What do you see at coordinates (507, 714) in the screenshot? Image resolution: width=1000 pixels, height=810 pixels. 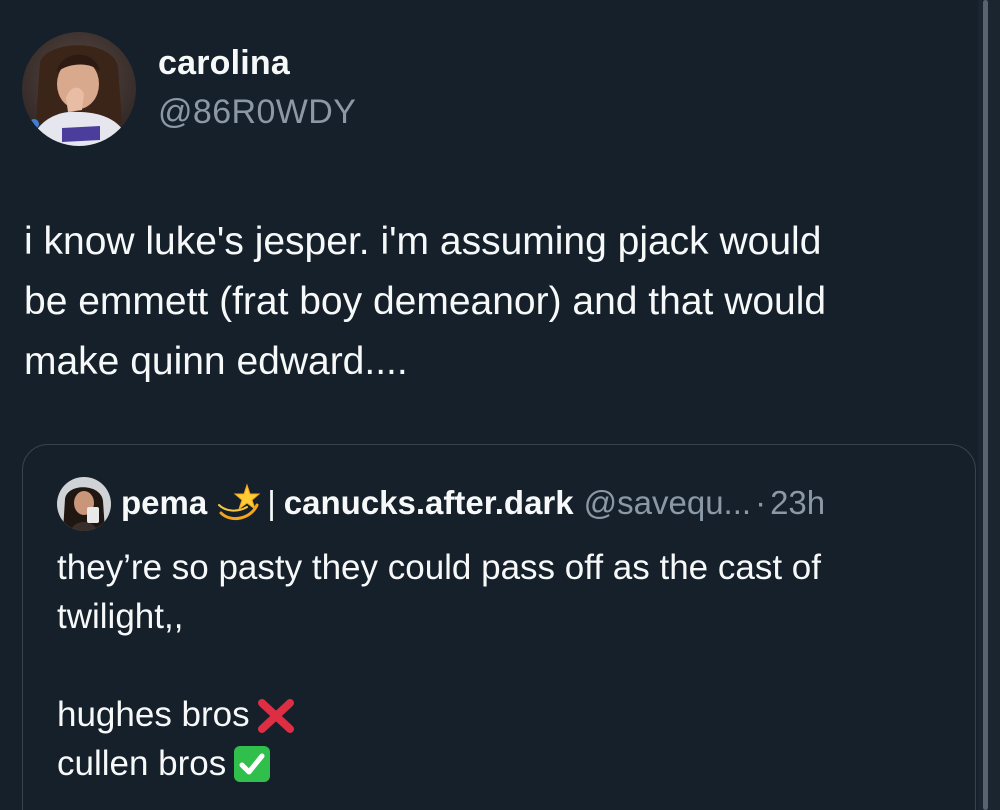 I see `quoted-text-line: hughes bros` at bounding box center [507, 714].